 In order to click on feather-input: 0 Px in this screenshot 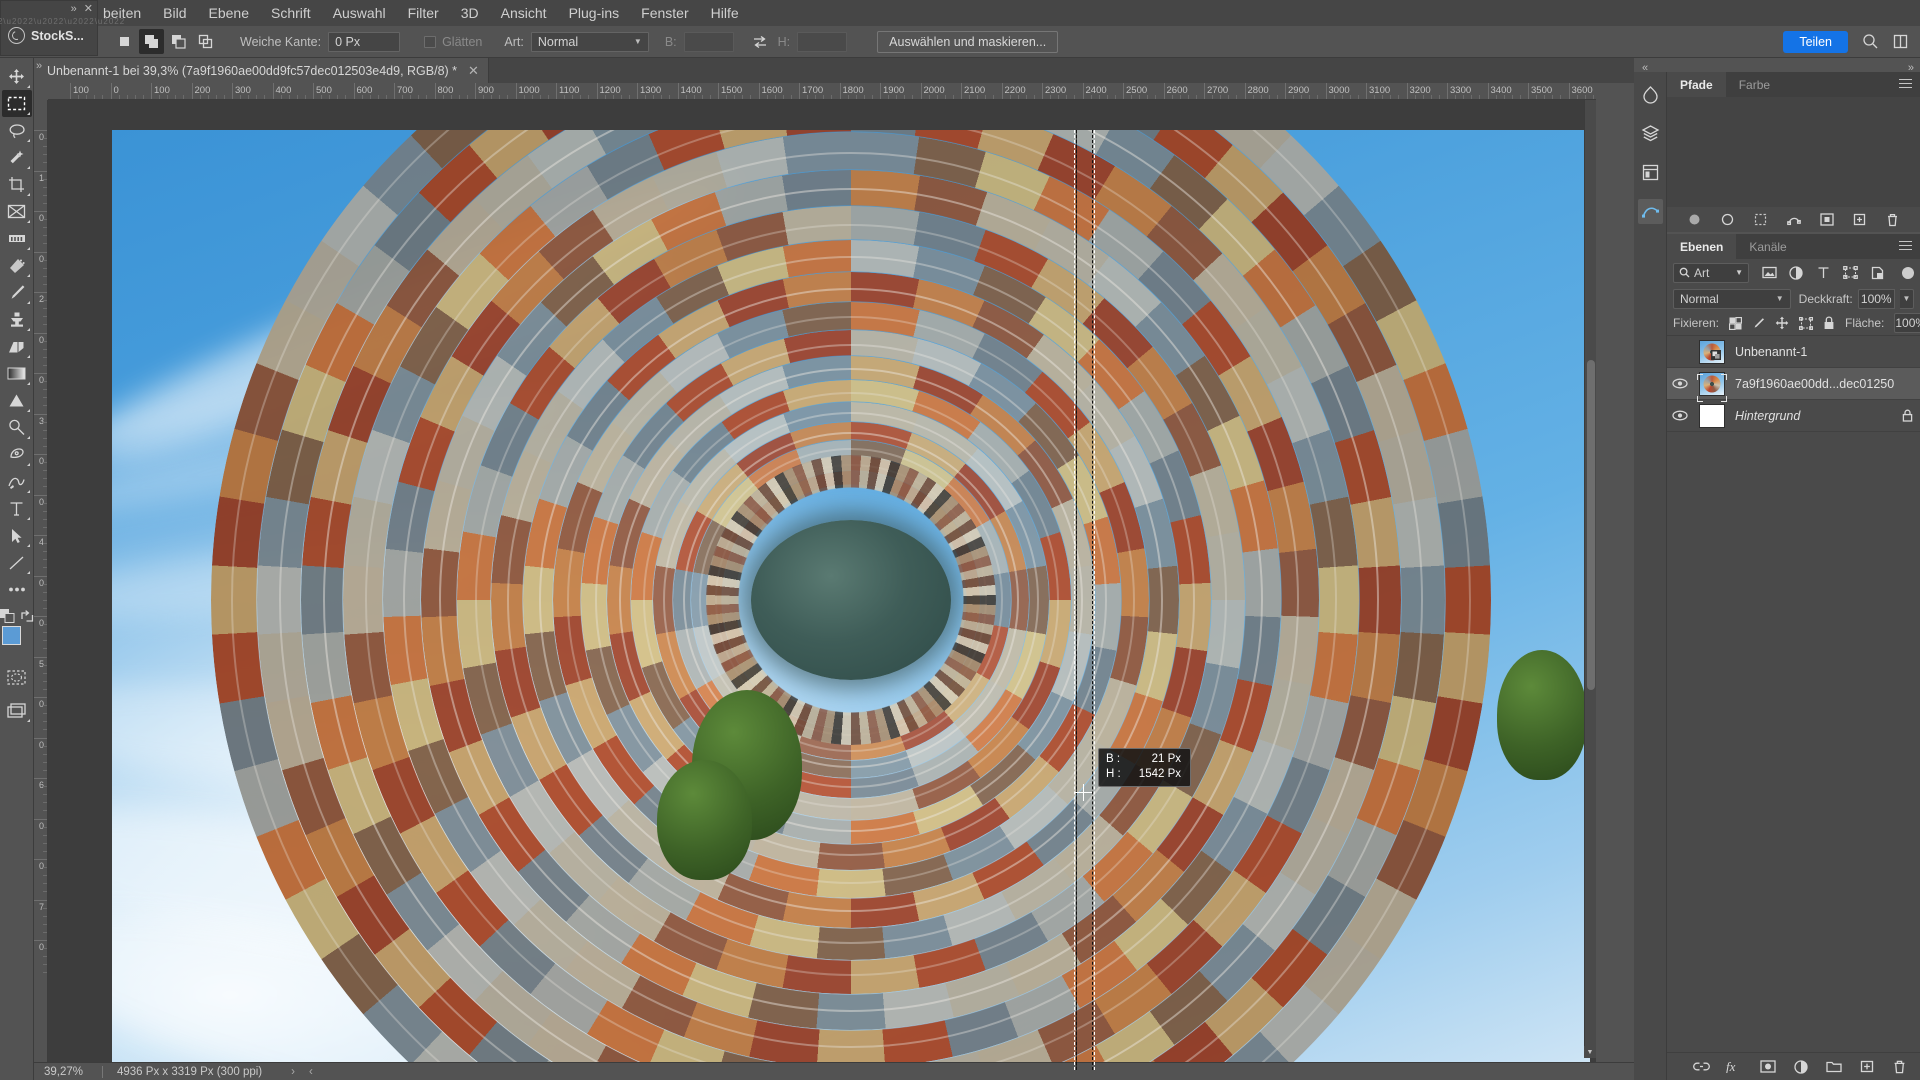, I will do `click(364, 41)`.